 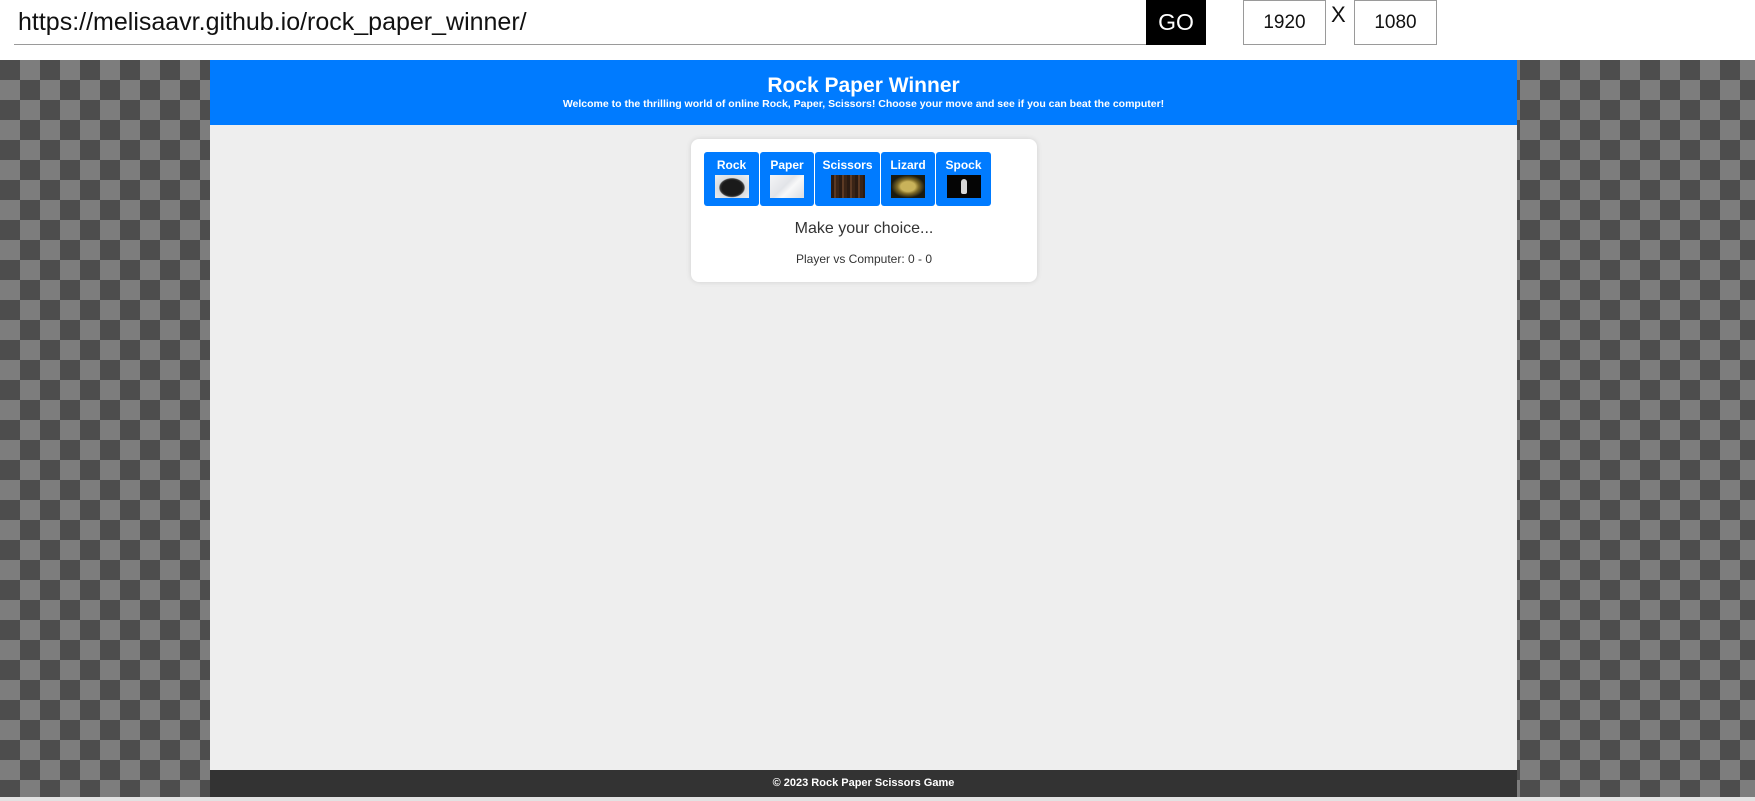 What do you see at coordinates (731, 165) in the screenshot?
I see `rock-label: Rock` at bounding box center [731, 165].